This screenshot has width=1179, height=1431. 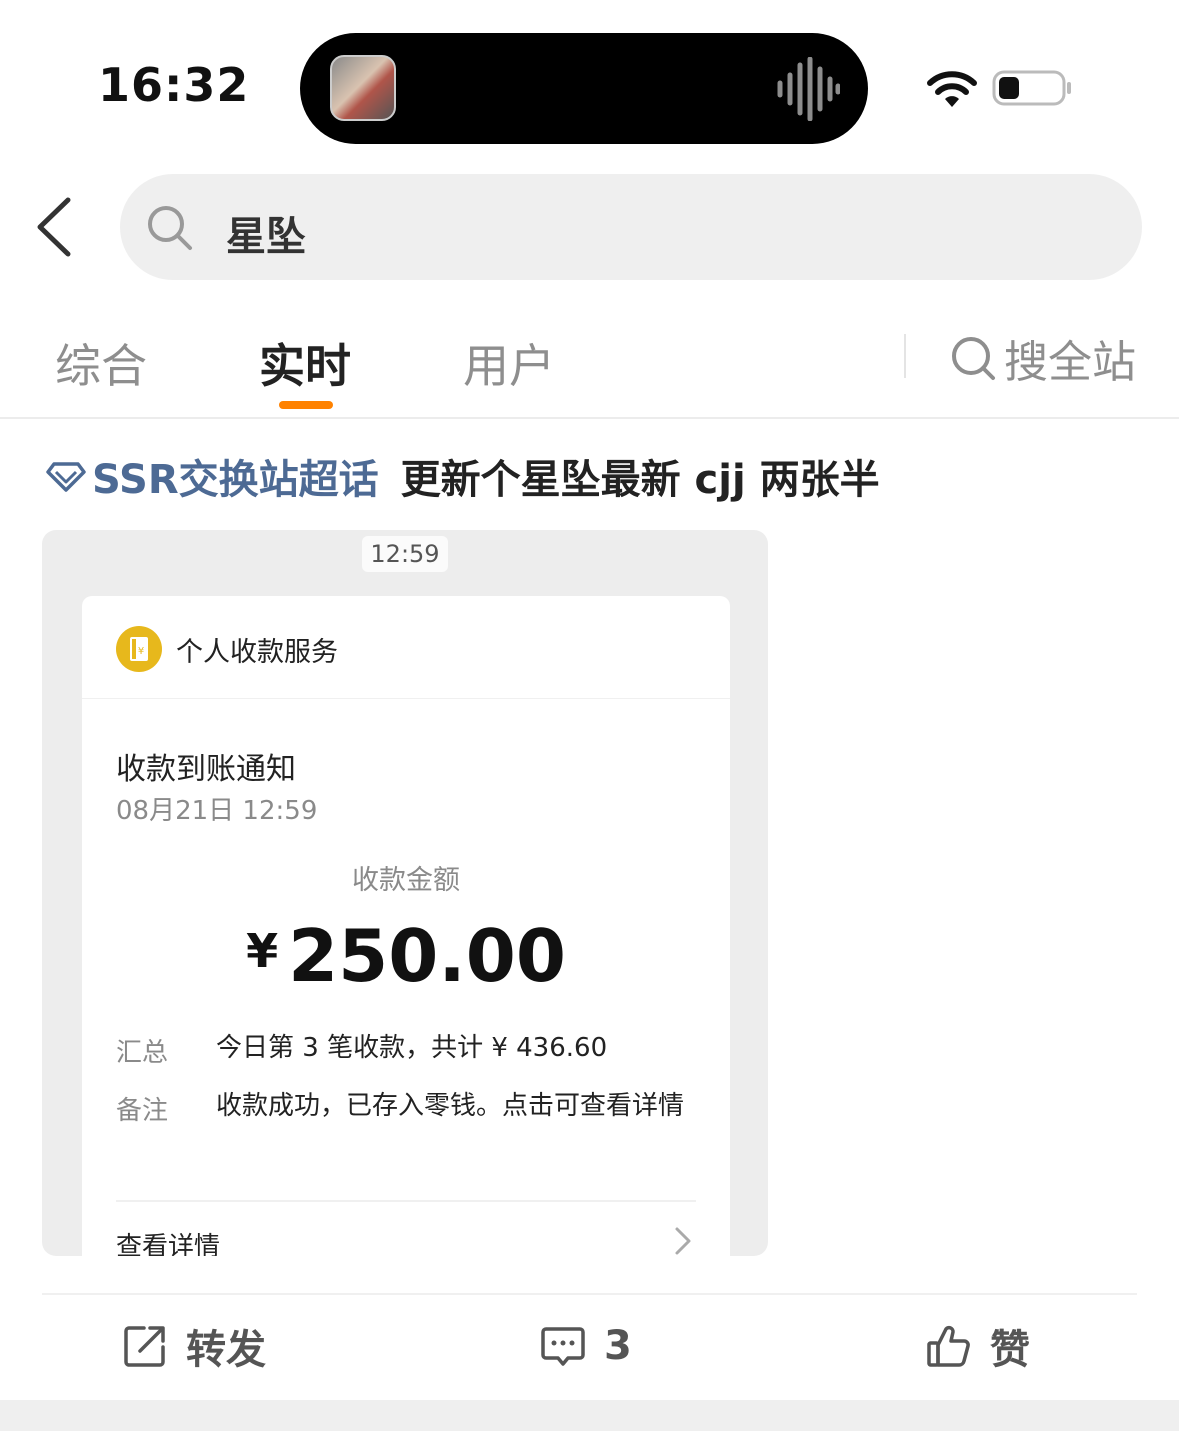 What do you see at coordinates (142, 1053) in the screenshot?
I see `summary-label: 汇总` at bounding box center [142, 1053].